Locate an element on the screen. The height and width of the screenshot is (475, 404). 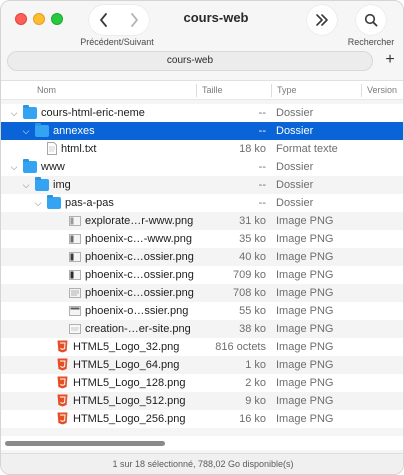
file-name: HTML5_Logo_256.png is located at coordinates (129, 419).